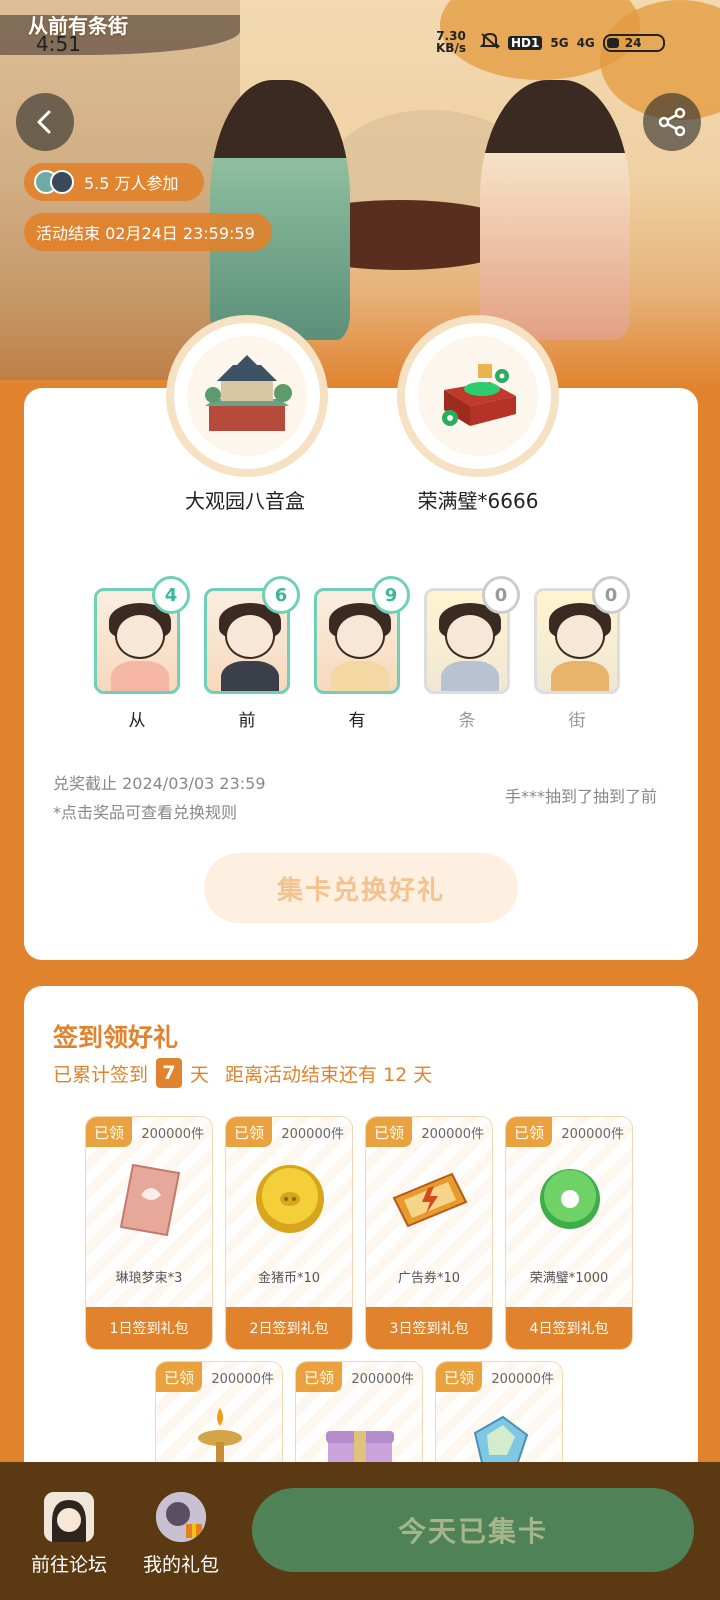 Image resolution: width=720 pixels, height=1600 pixels. I want to click on gift-day-label: 1日签到礼包, so click(149, 1328).